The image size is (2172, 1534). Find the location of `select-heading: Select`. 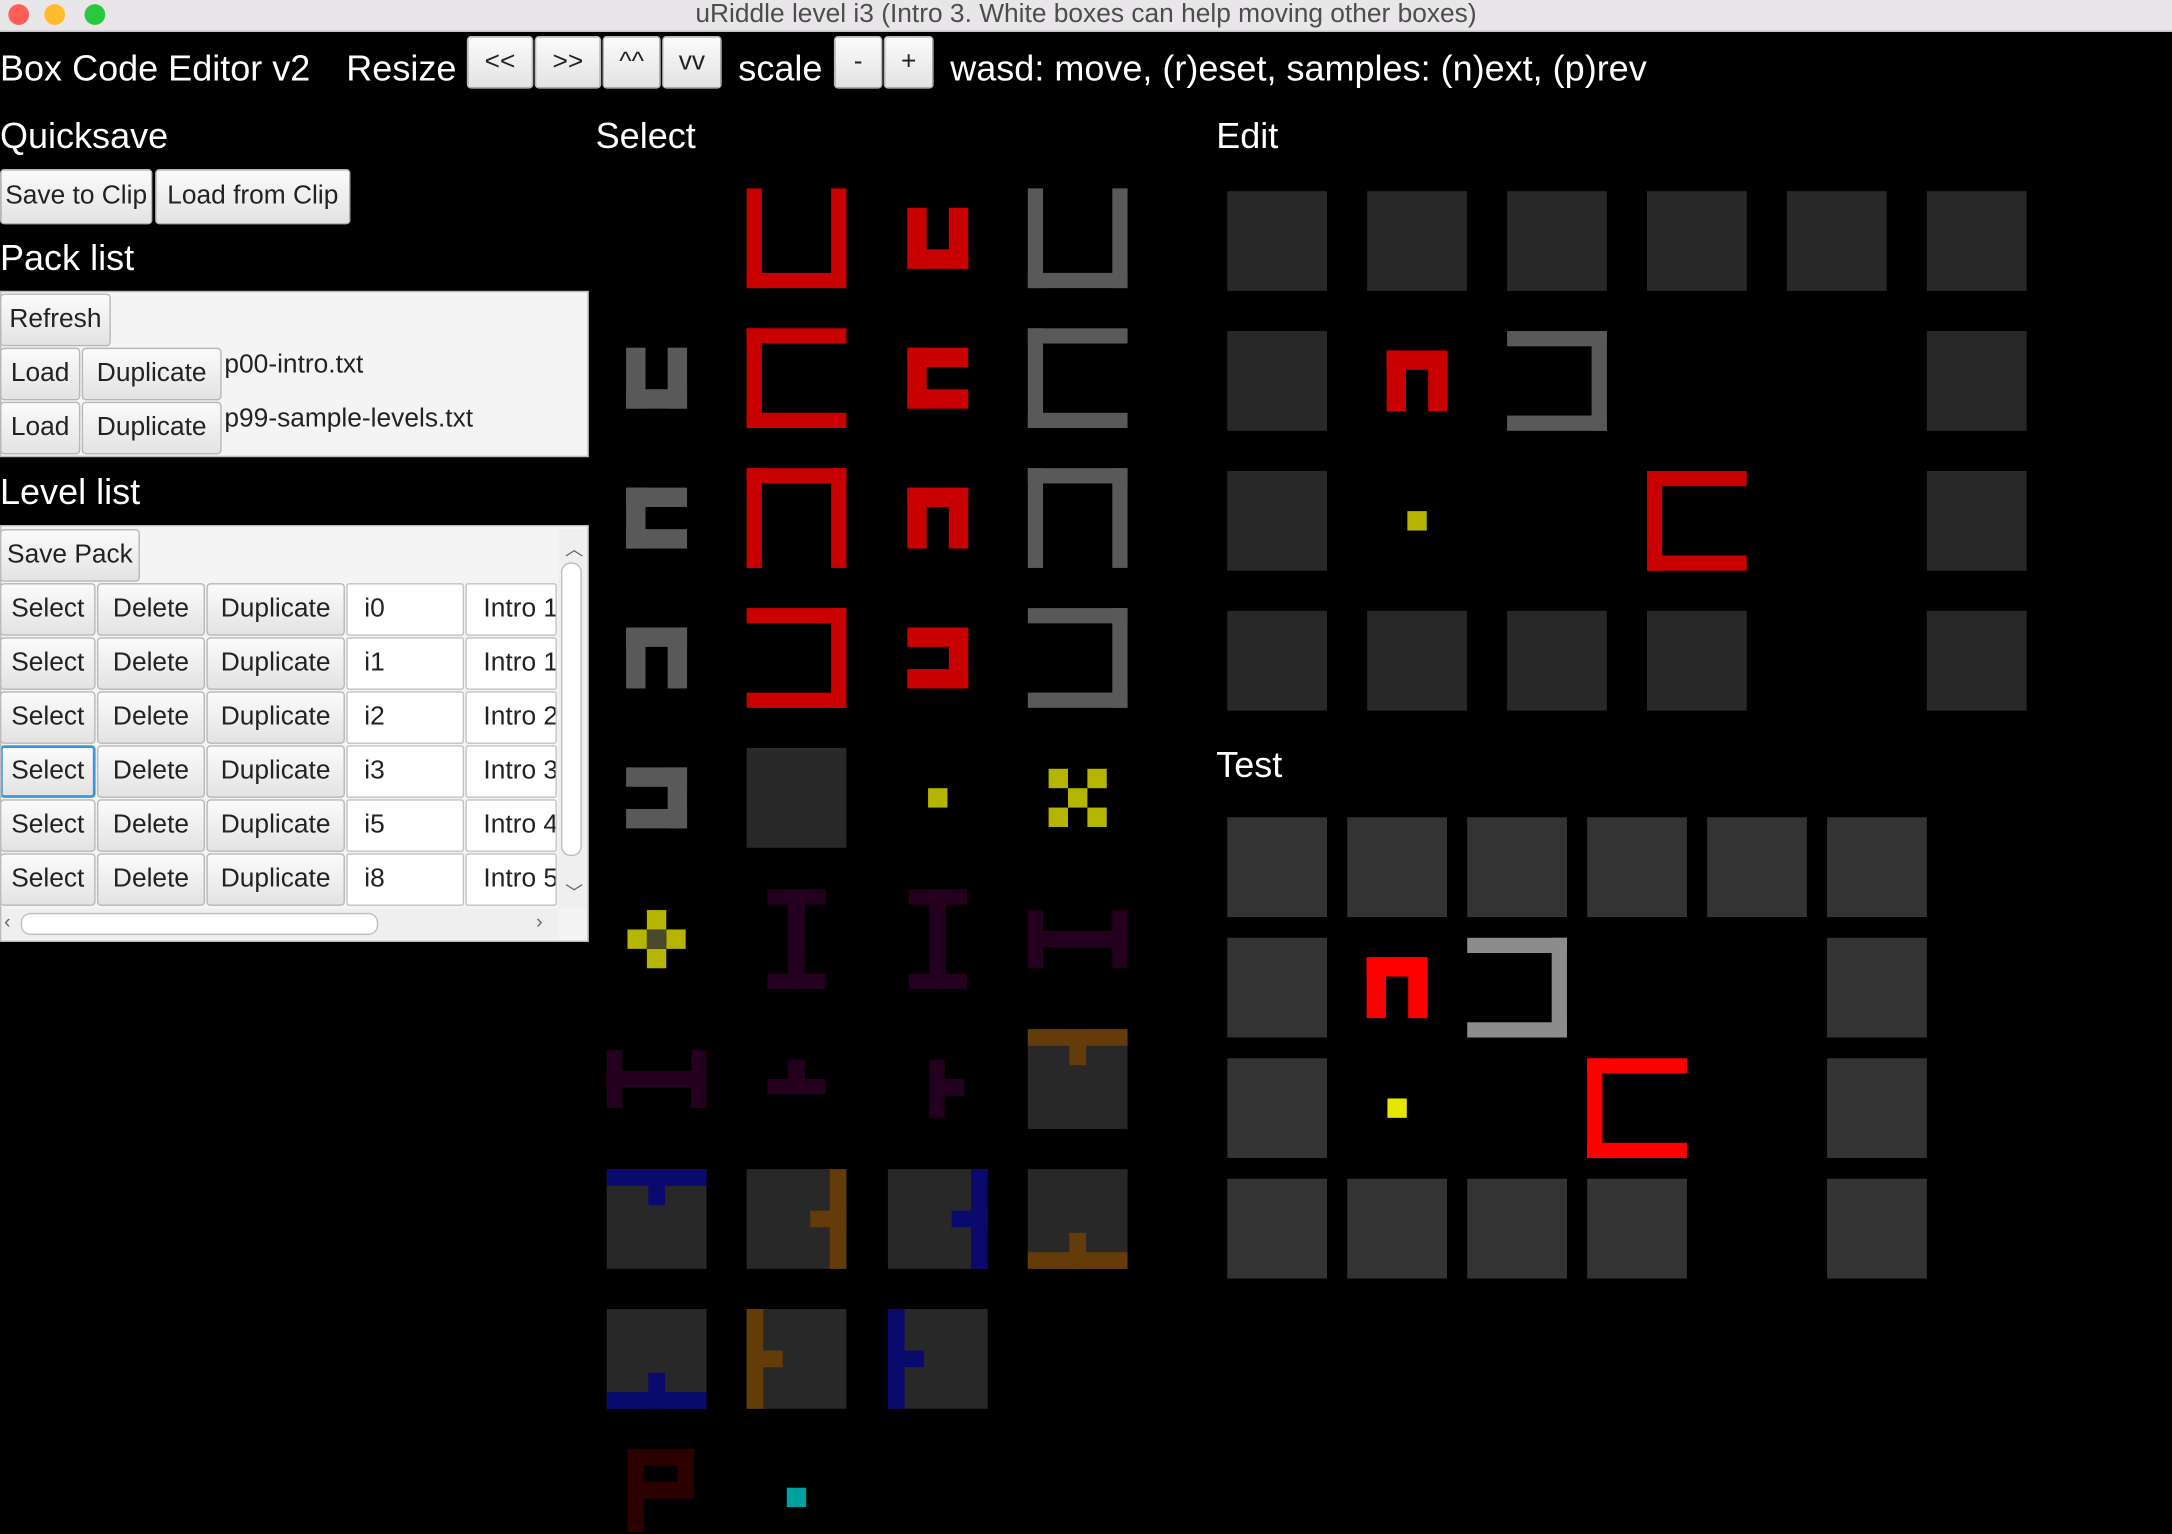

select-heading: Select is located at coordinates (645, 135).